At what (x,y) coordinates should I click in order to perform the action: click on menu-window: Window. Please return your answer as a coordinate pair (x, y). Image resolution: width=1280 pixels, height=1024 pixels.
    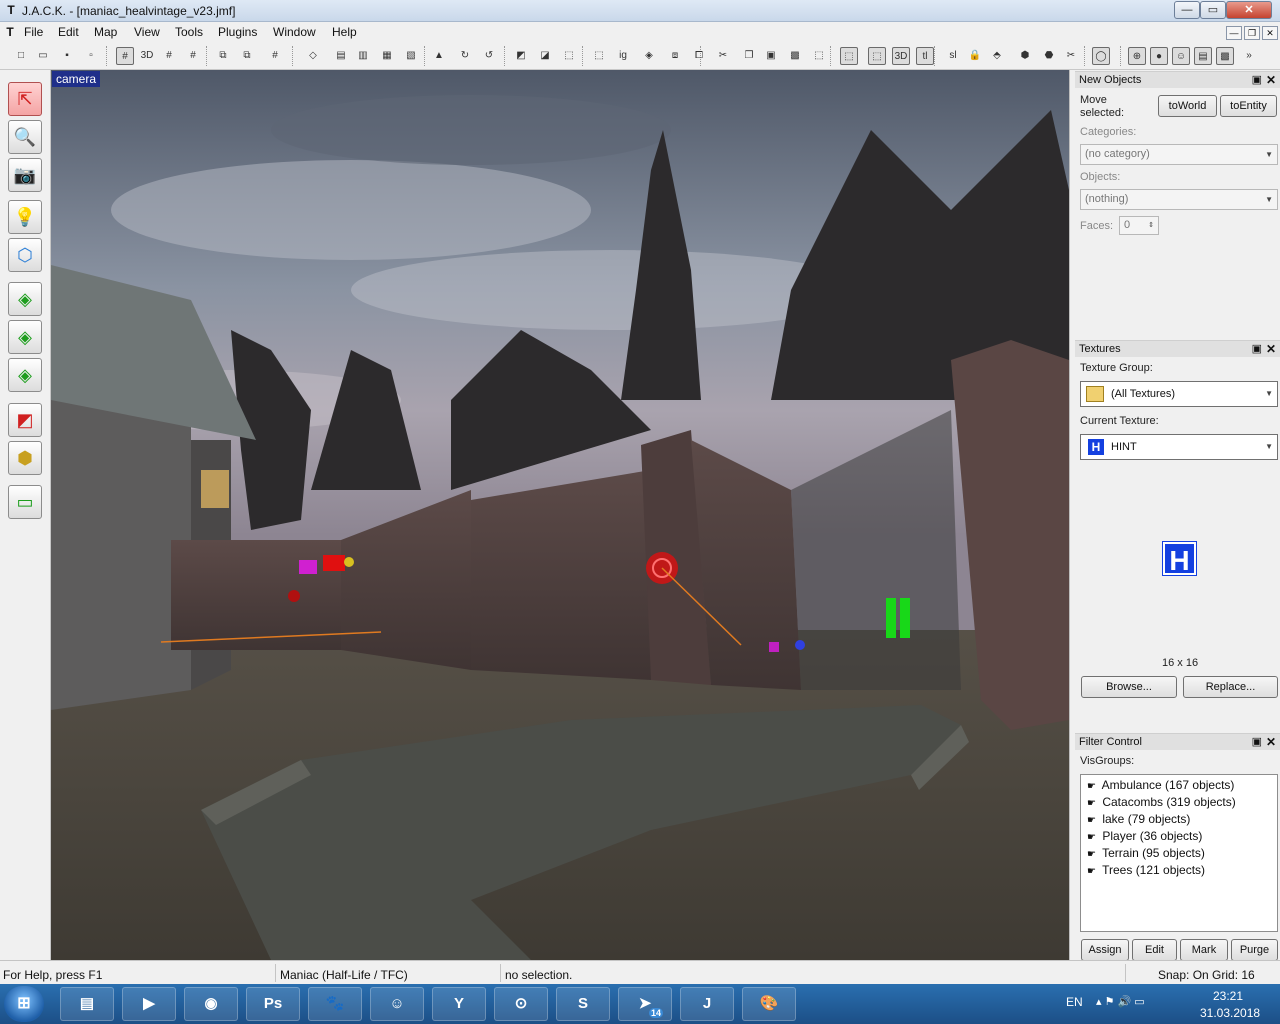
    Looking at the image, I should click on (294, 32).